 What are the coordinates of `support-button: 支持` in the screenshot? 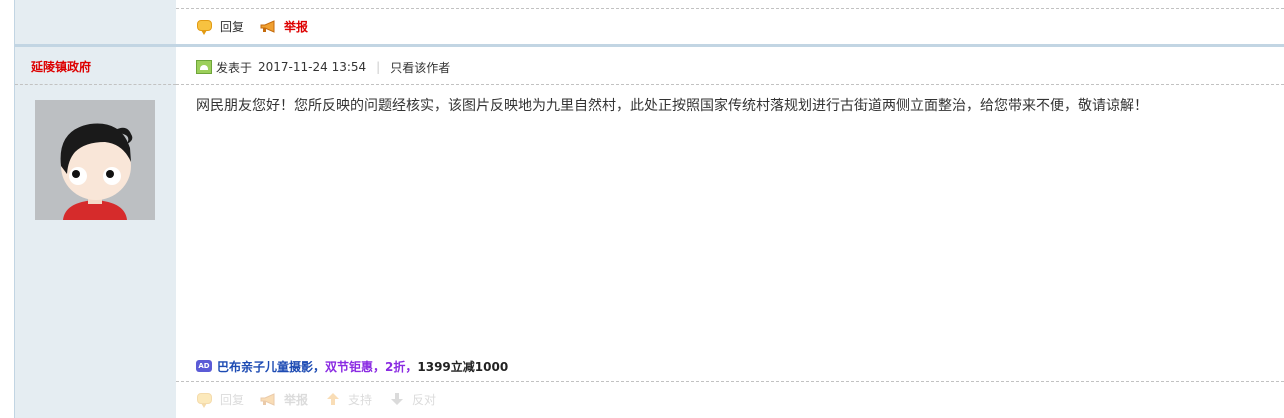 It's located at (348, 399).